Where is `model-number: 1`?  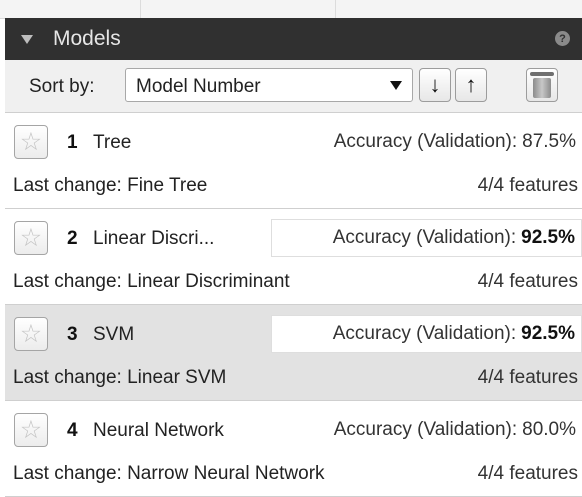 model-number: 1 is located at coordinates (72, 142).